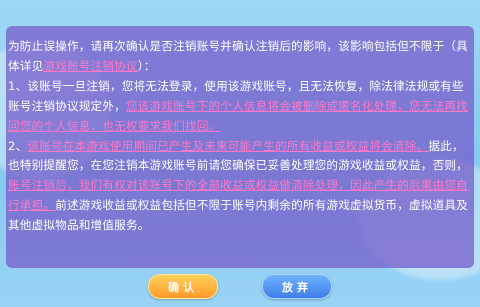 Image resolution: width=480 pixels, height=307 pixels. What do you see at coordinates (18, 145) in the screenshot?
I see `item-2-number: 2、` at bounding box center [18, 145].